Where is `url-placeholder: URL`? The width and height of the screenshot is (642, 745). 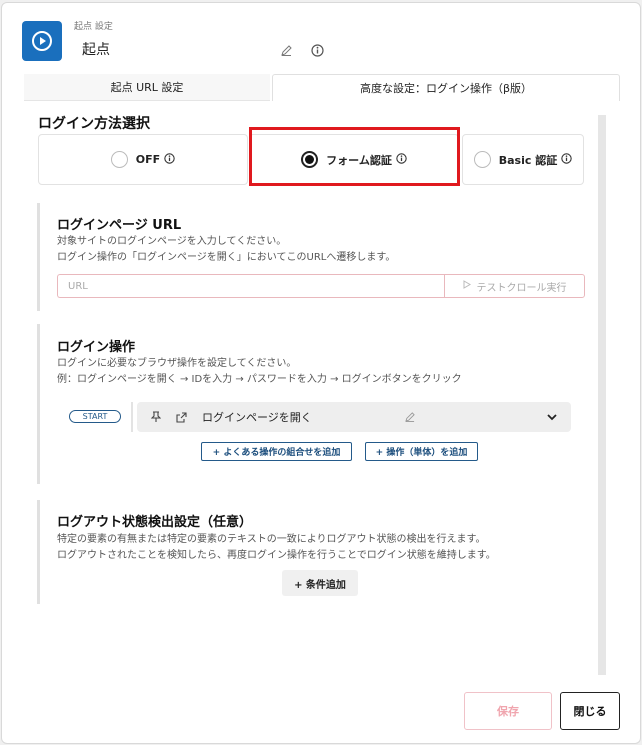 url-placeholder: URL is located at coordinates (78, 286).